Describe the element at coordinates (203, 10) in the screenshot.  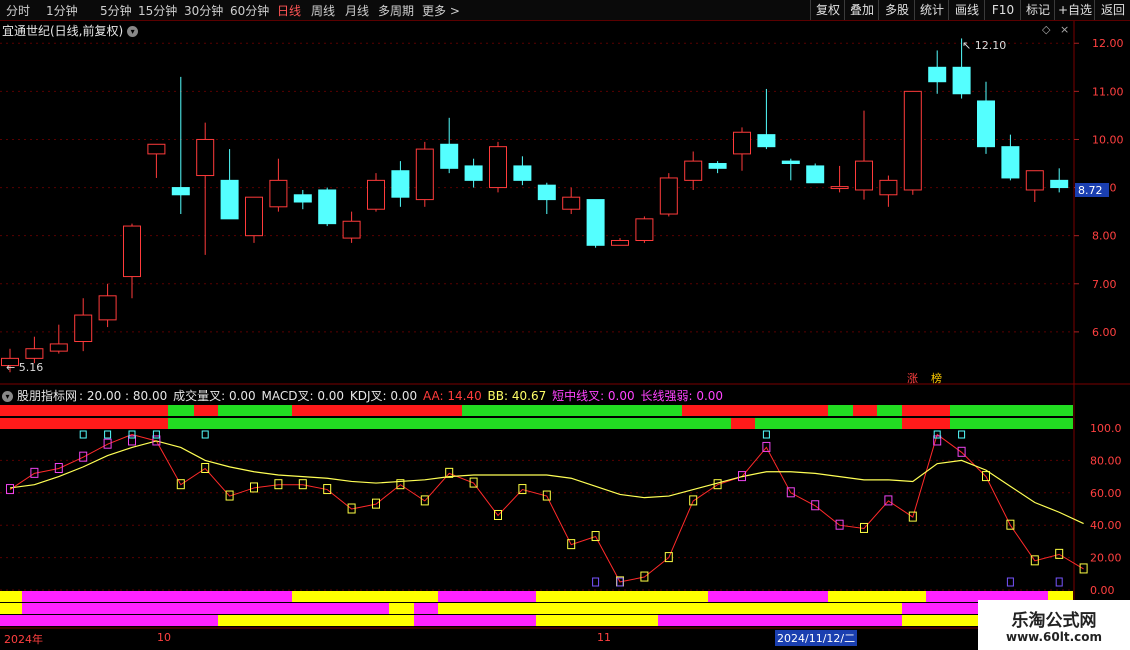
I see `tab-30min: 30分钟` at that location.